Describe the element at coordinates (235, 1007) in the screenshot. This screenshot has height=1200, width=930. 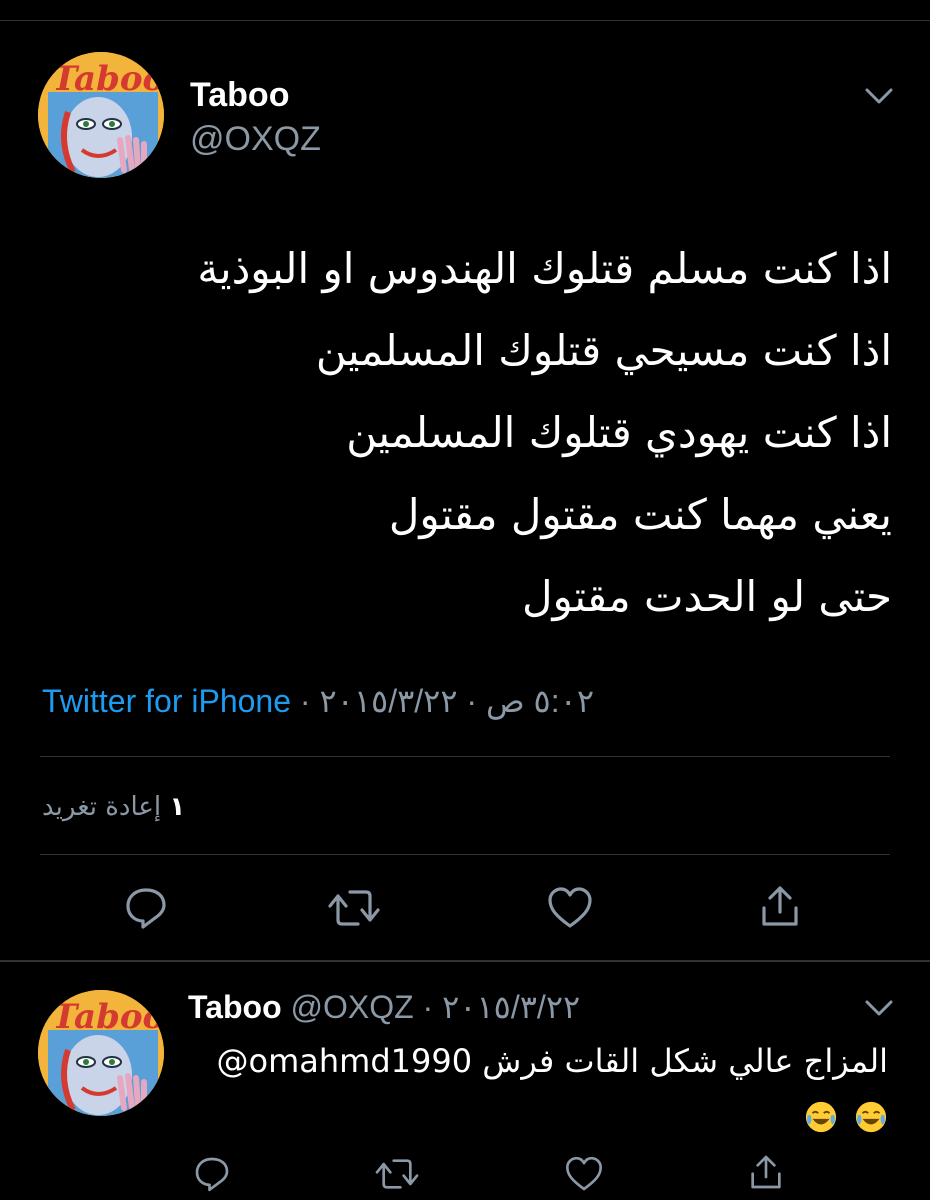
I see `reply-author-name: Taboo` at that location.